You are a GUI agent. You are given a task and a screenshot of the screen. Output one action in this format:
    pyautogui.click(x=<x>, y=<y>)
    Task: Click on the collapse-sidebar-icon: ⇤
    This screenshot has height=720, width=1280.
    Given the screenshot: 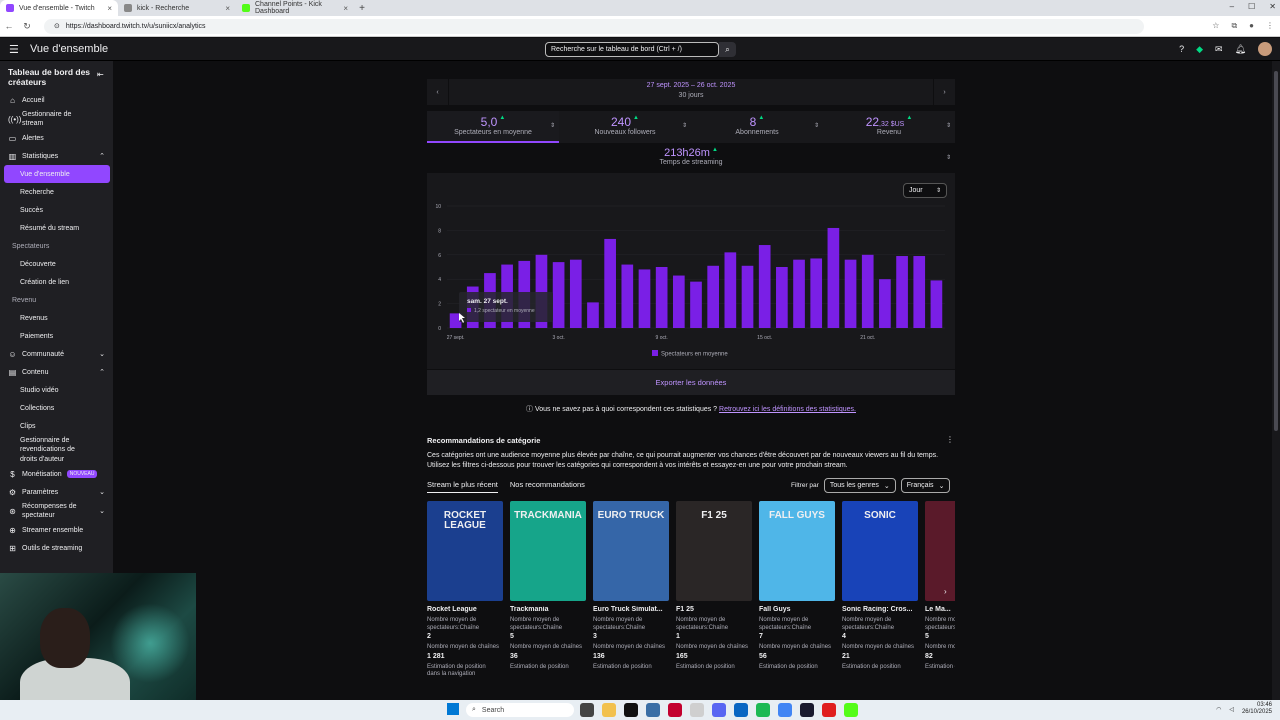 What is the action you would take?
    pyautogui.click(x=100, y=74)
    